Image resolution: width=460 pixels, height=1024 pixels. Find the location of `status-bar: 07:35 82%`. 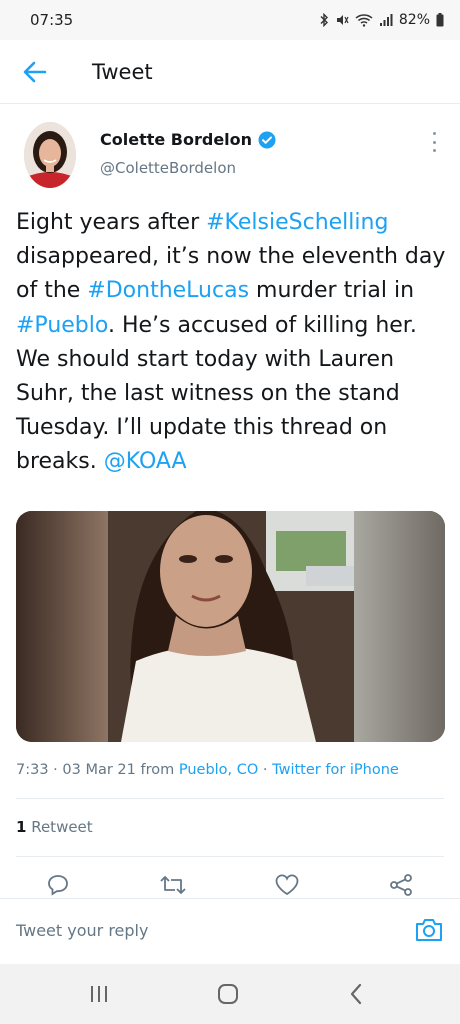

status-bar: 07:35 82% is located at coordinates (230, 20).